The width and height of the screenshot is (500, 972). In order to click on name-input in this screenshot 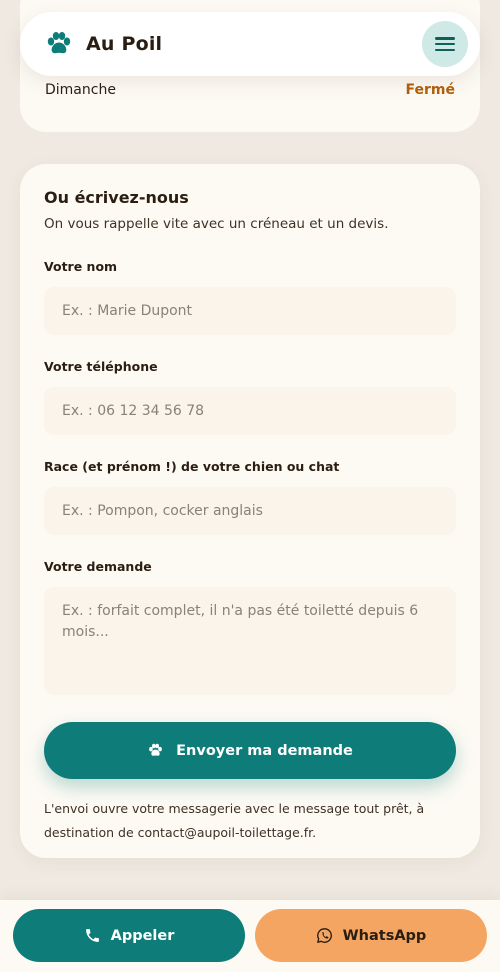, I will do `click(250, 311)`.